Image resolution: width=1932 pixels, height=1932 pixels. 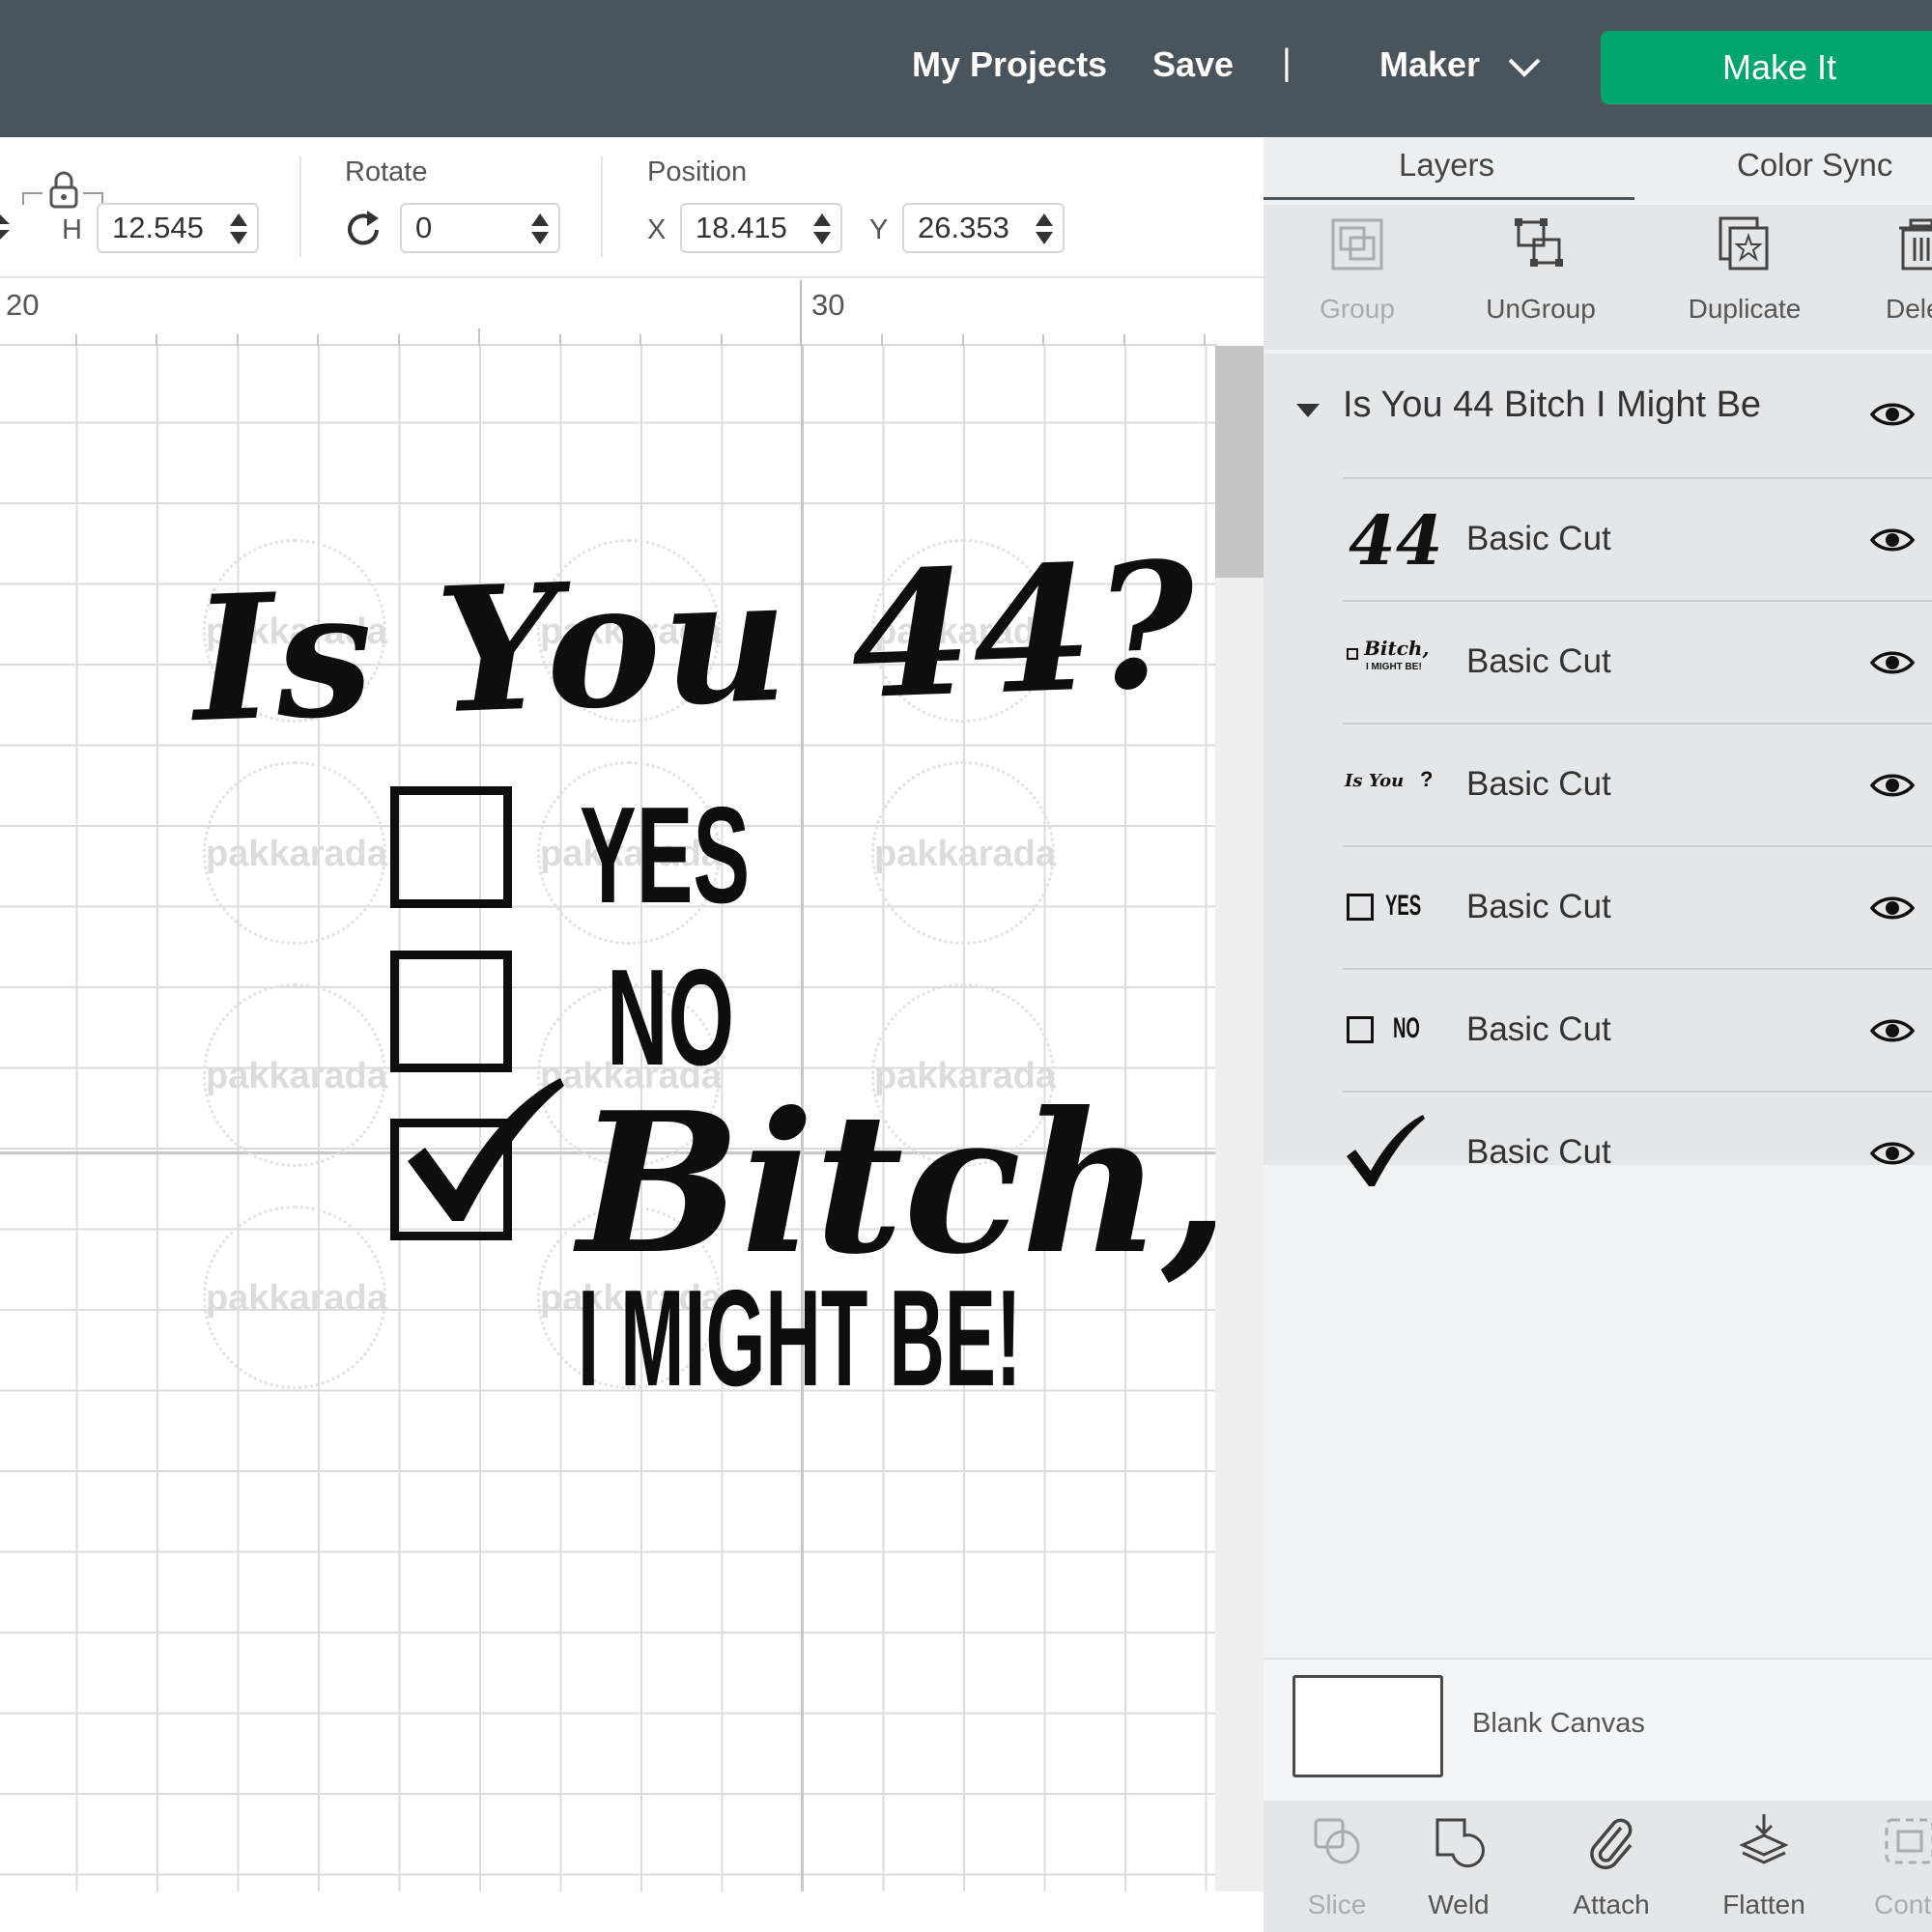 I want to click on contour-icon, so click(x=1908, y=1841).